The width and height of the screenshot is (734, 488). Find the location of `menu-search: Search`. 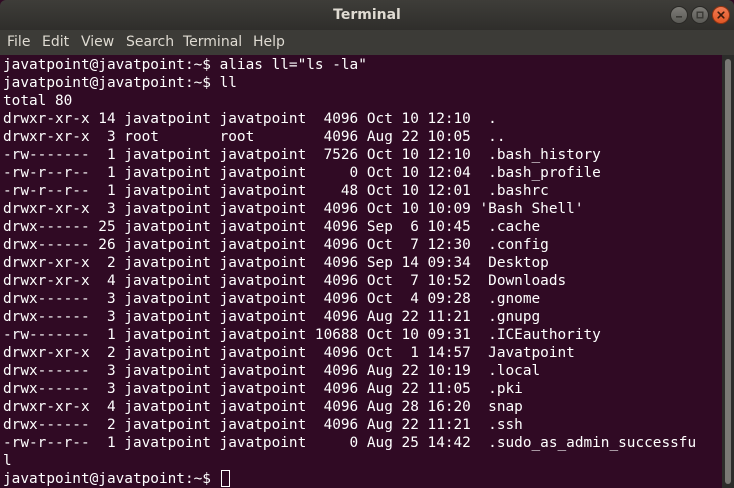

menu-search: Search is located at coordinates (150, 42).